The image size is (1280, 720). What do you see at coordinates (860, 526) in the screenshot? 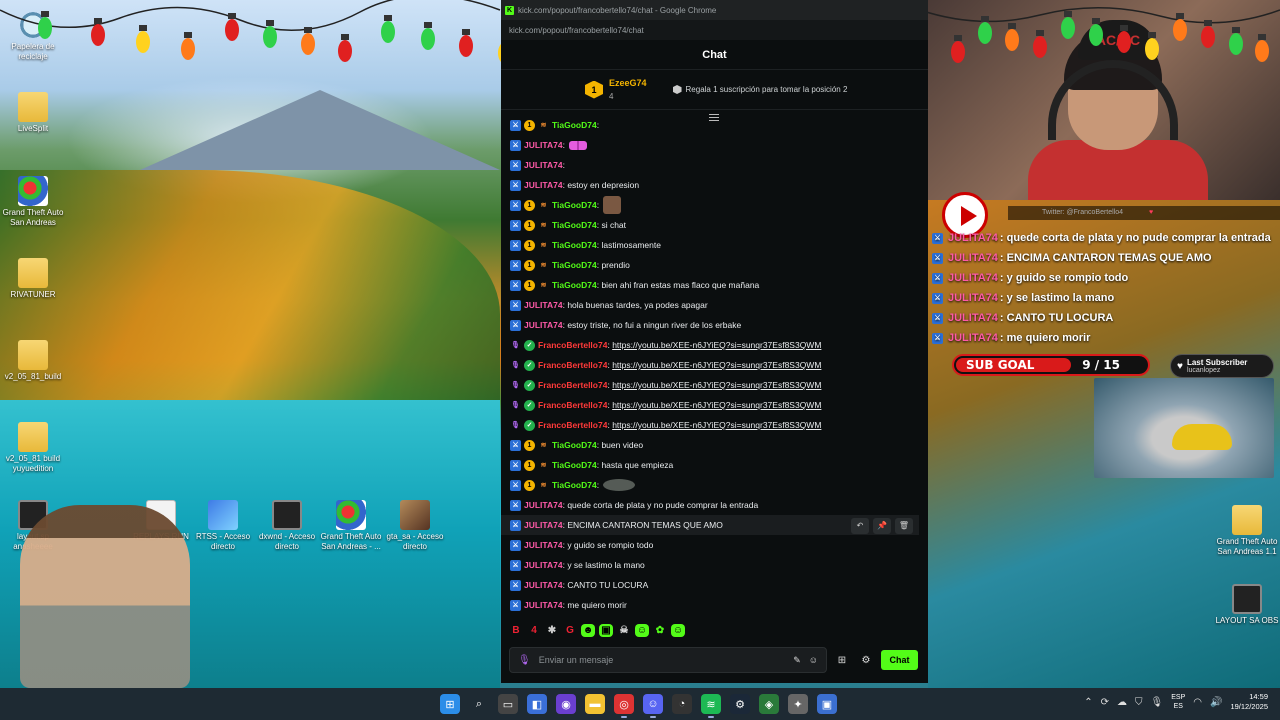
I see `reply-icon: ↶` at bounding box center [860, 526].